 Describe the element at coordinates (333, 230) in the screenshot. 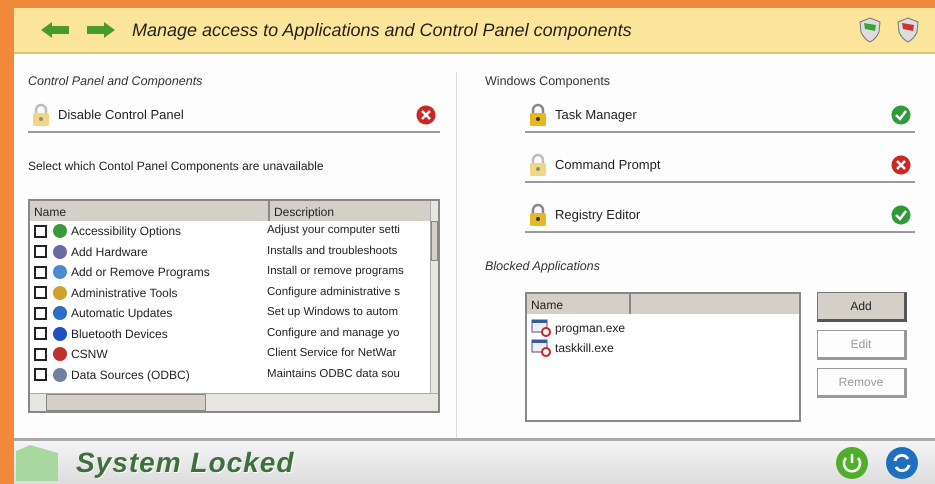

I see `table-cell-text: Adjust your computer setti` at that location.